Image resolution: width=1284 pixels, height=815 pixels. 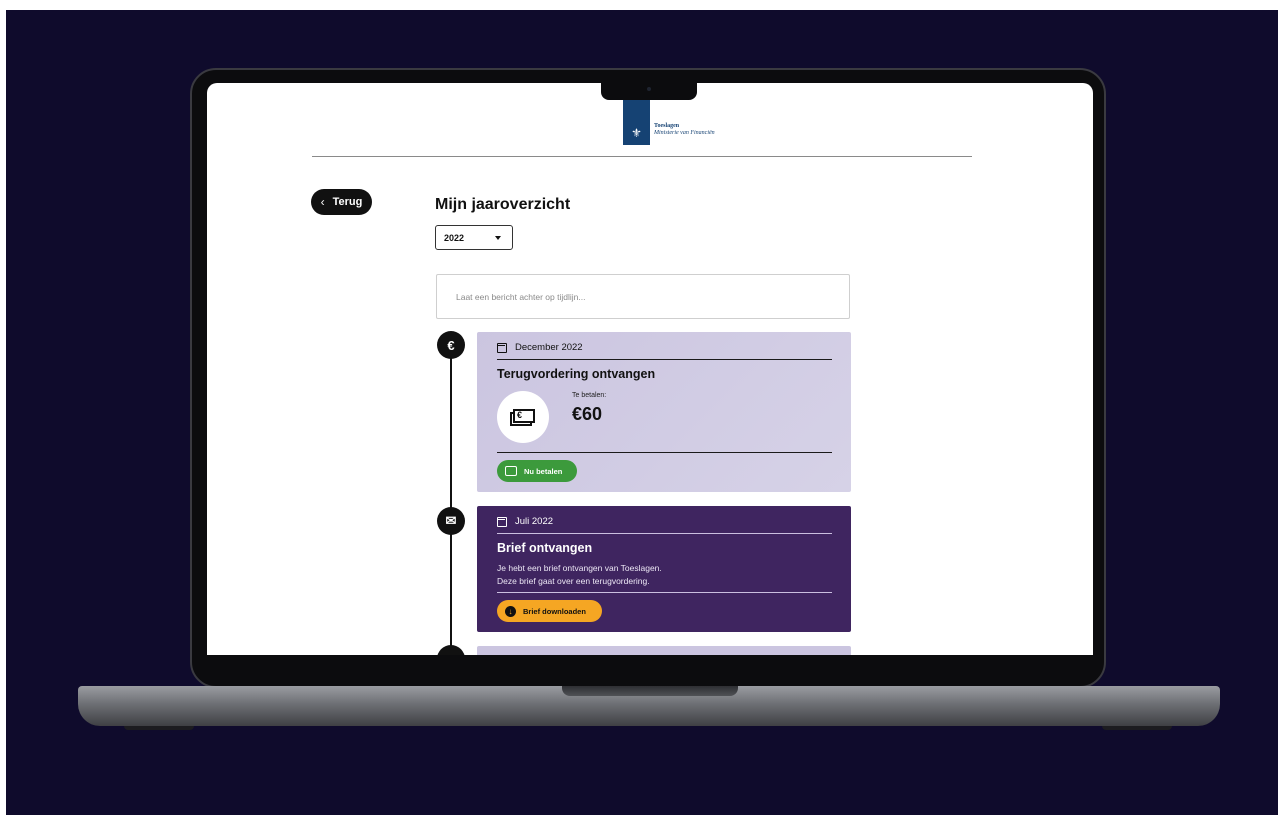 What do you see at coordinates (347, 202) in the screenshot?
I see `back-button-label: Terug` at bounding box center [347, 202].